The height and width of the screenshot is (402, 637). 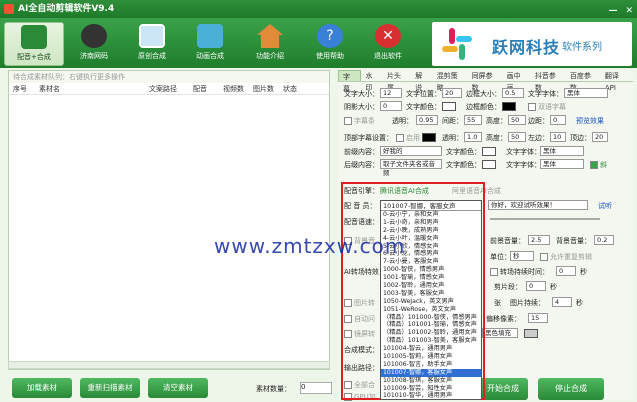 What do you see at coordinates (431, 270) in the screenshot?
I see `voice-option: 1000-智侠，情感男声` at bounding box center [431, 270].